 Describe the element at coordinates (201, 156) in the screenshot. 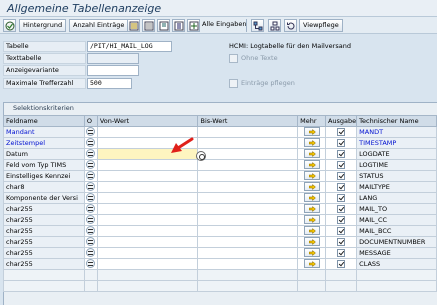

I see `value-help-icon` at that location.